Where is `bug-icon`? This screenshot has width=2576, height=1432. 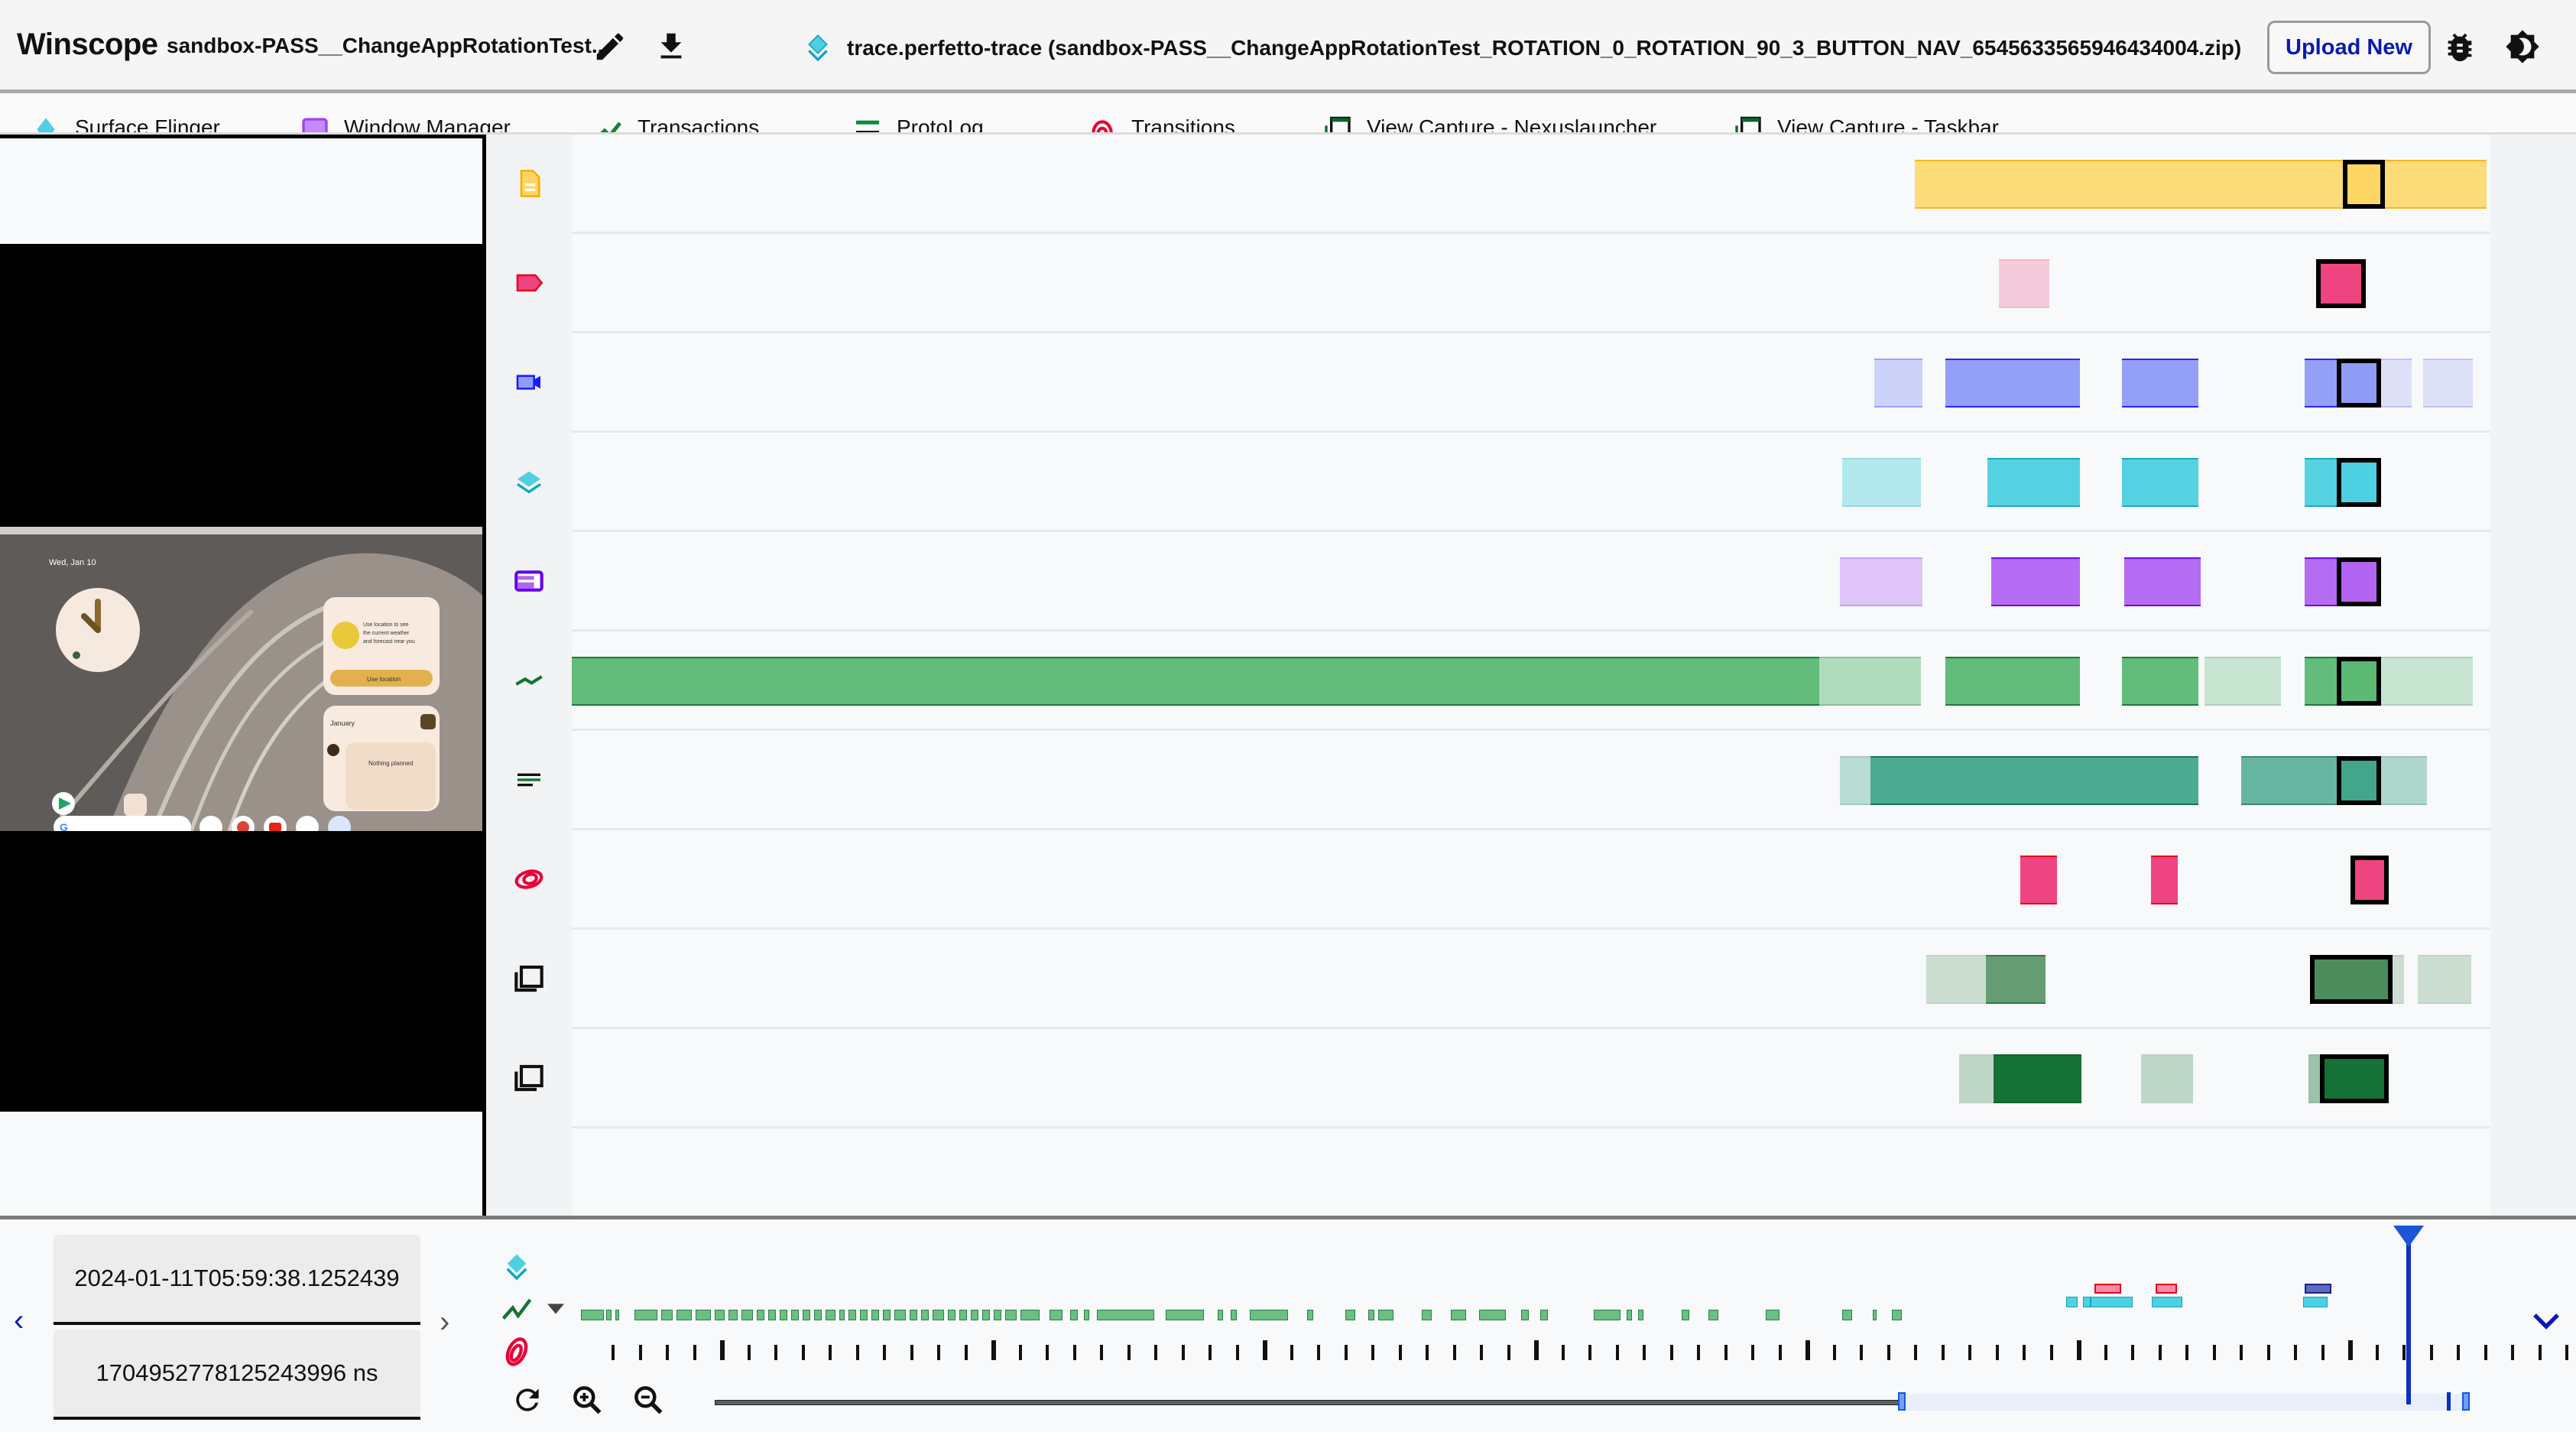 bug-icon is located at coordinates (2459, 47).